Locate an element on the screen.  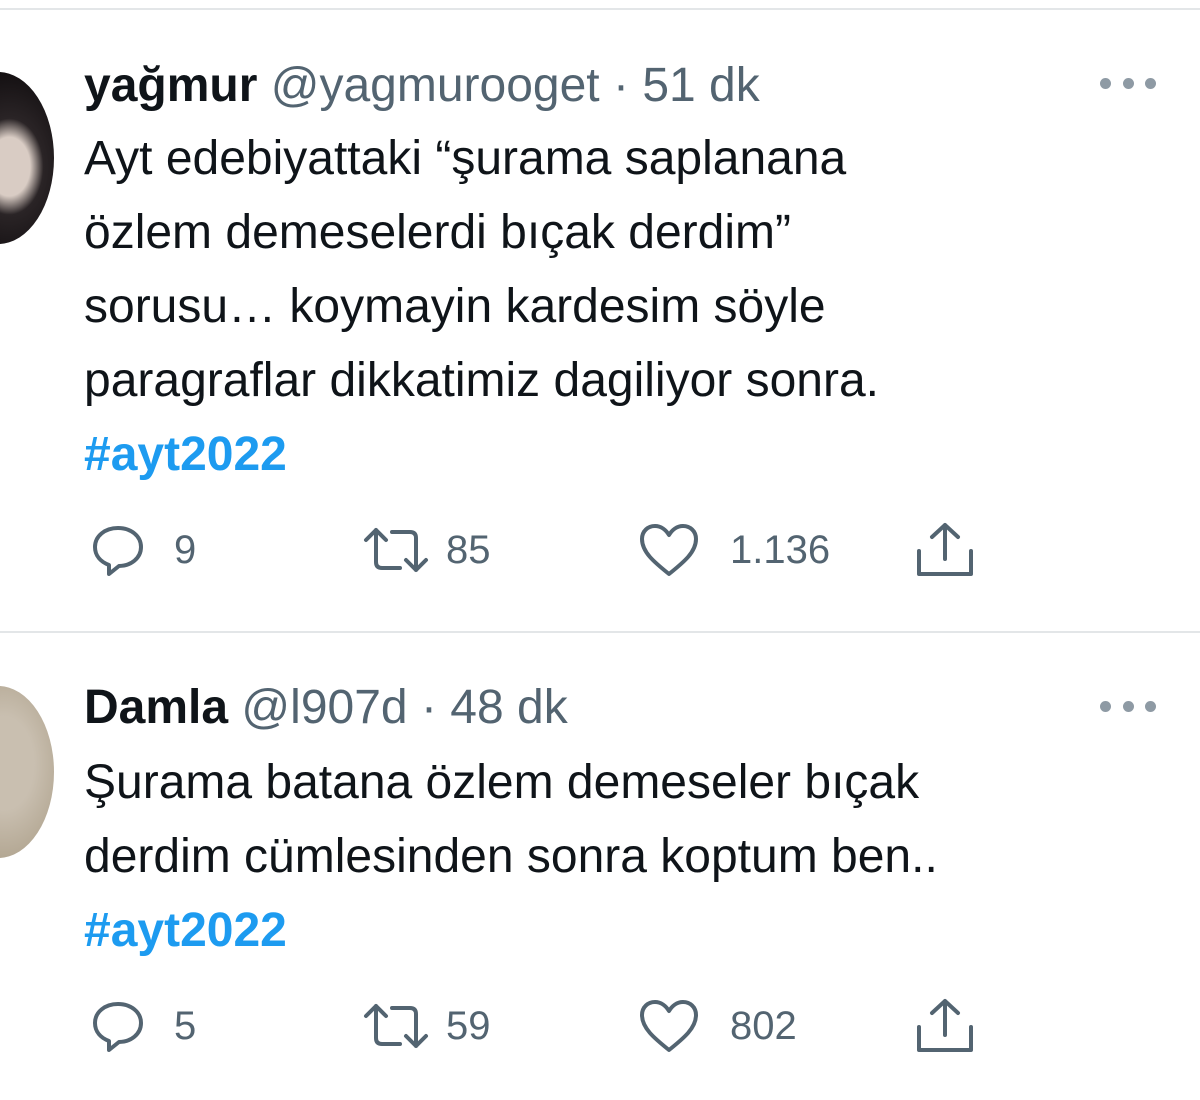
display-name: Damla is located at coordinates (156, 707).